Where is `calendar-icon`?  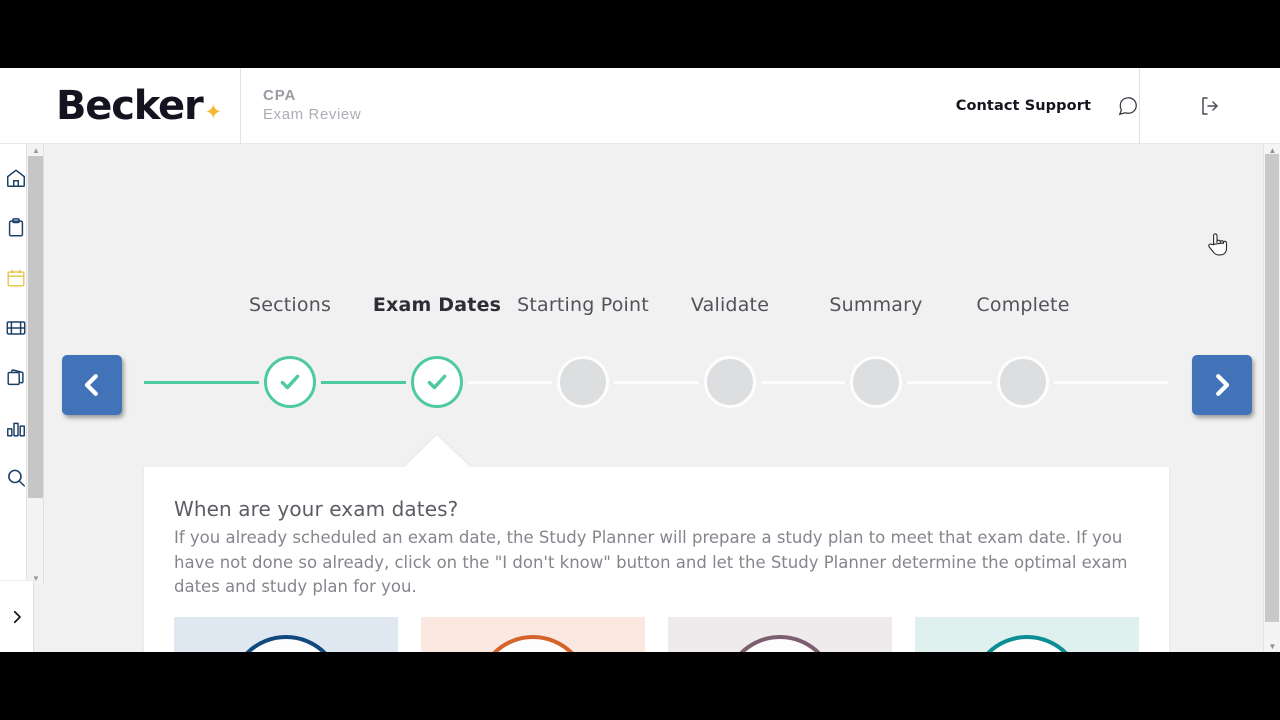
calendar-icon is located at coordinates (21, 278).